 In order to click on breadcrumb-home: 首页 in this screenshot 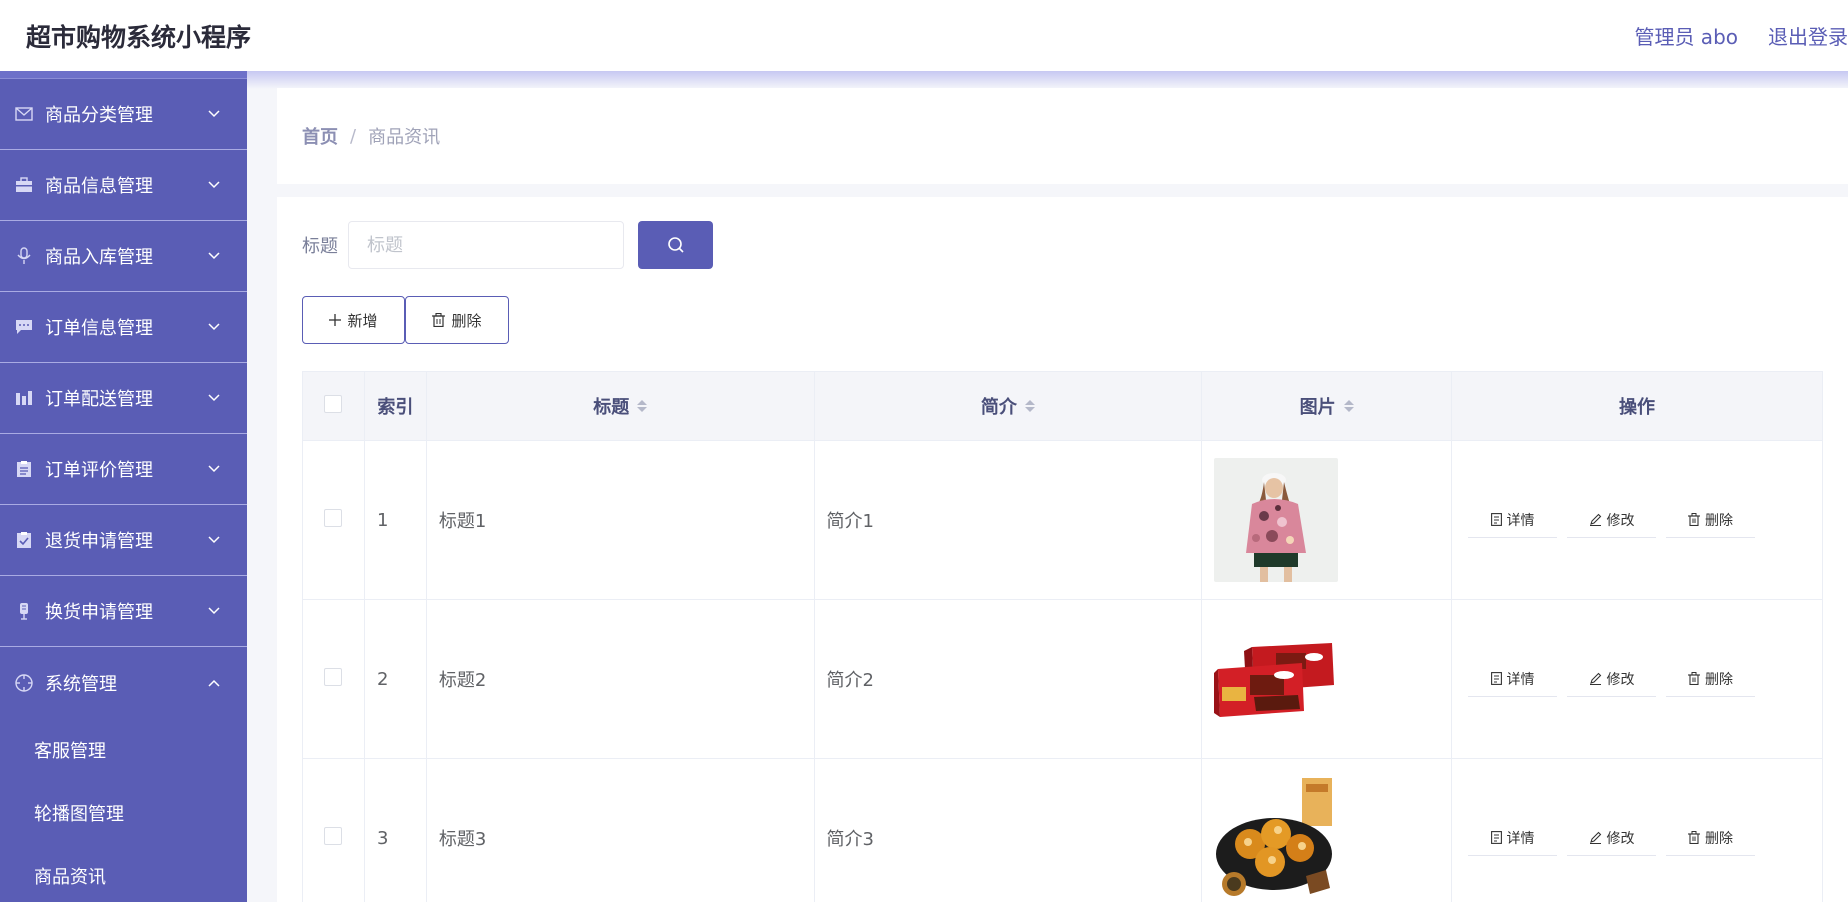, I will do `click(320, 136)`.